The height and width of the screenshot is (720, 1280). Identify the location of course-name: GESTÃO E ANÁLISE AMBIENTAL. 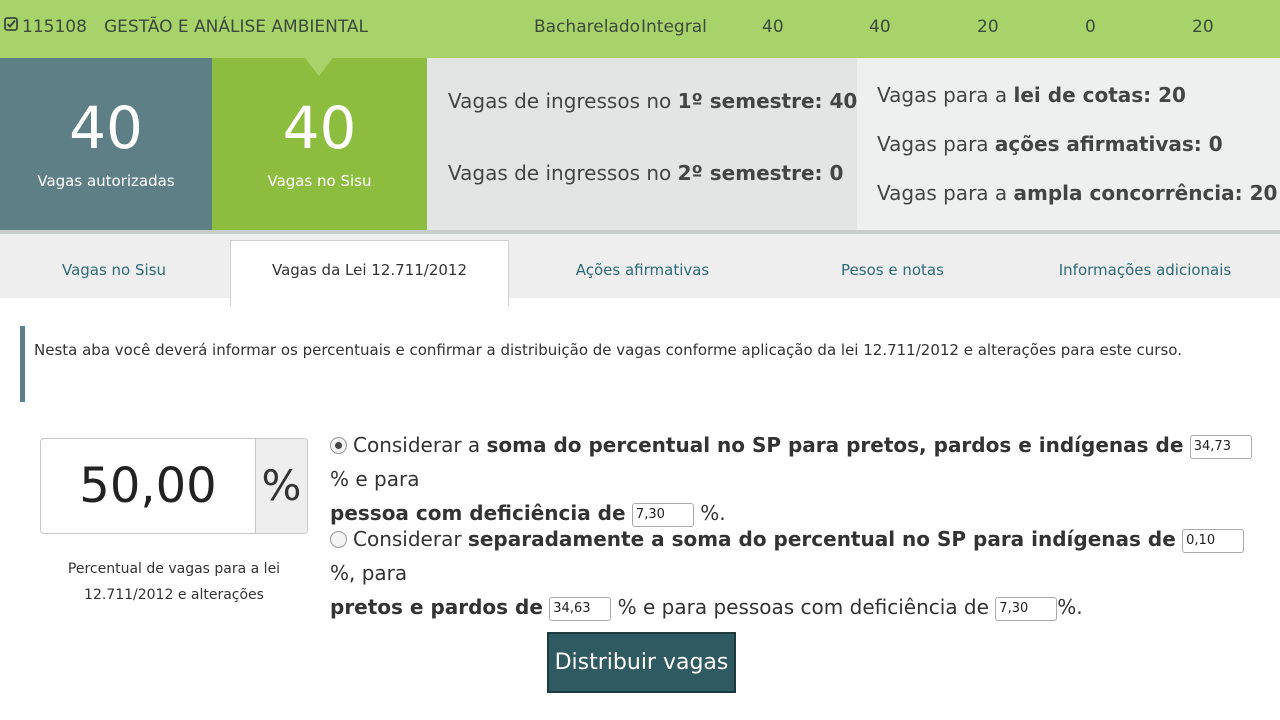
(236, 27).